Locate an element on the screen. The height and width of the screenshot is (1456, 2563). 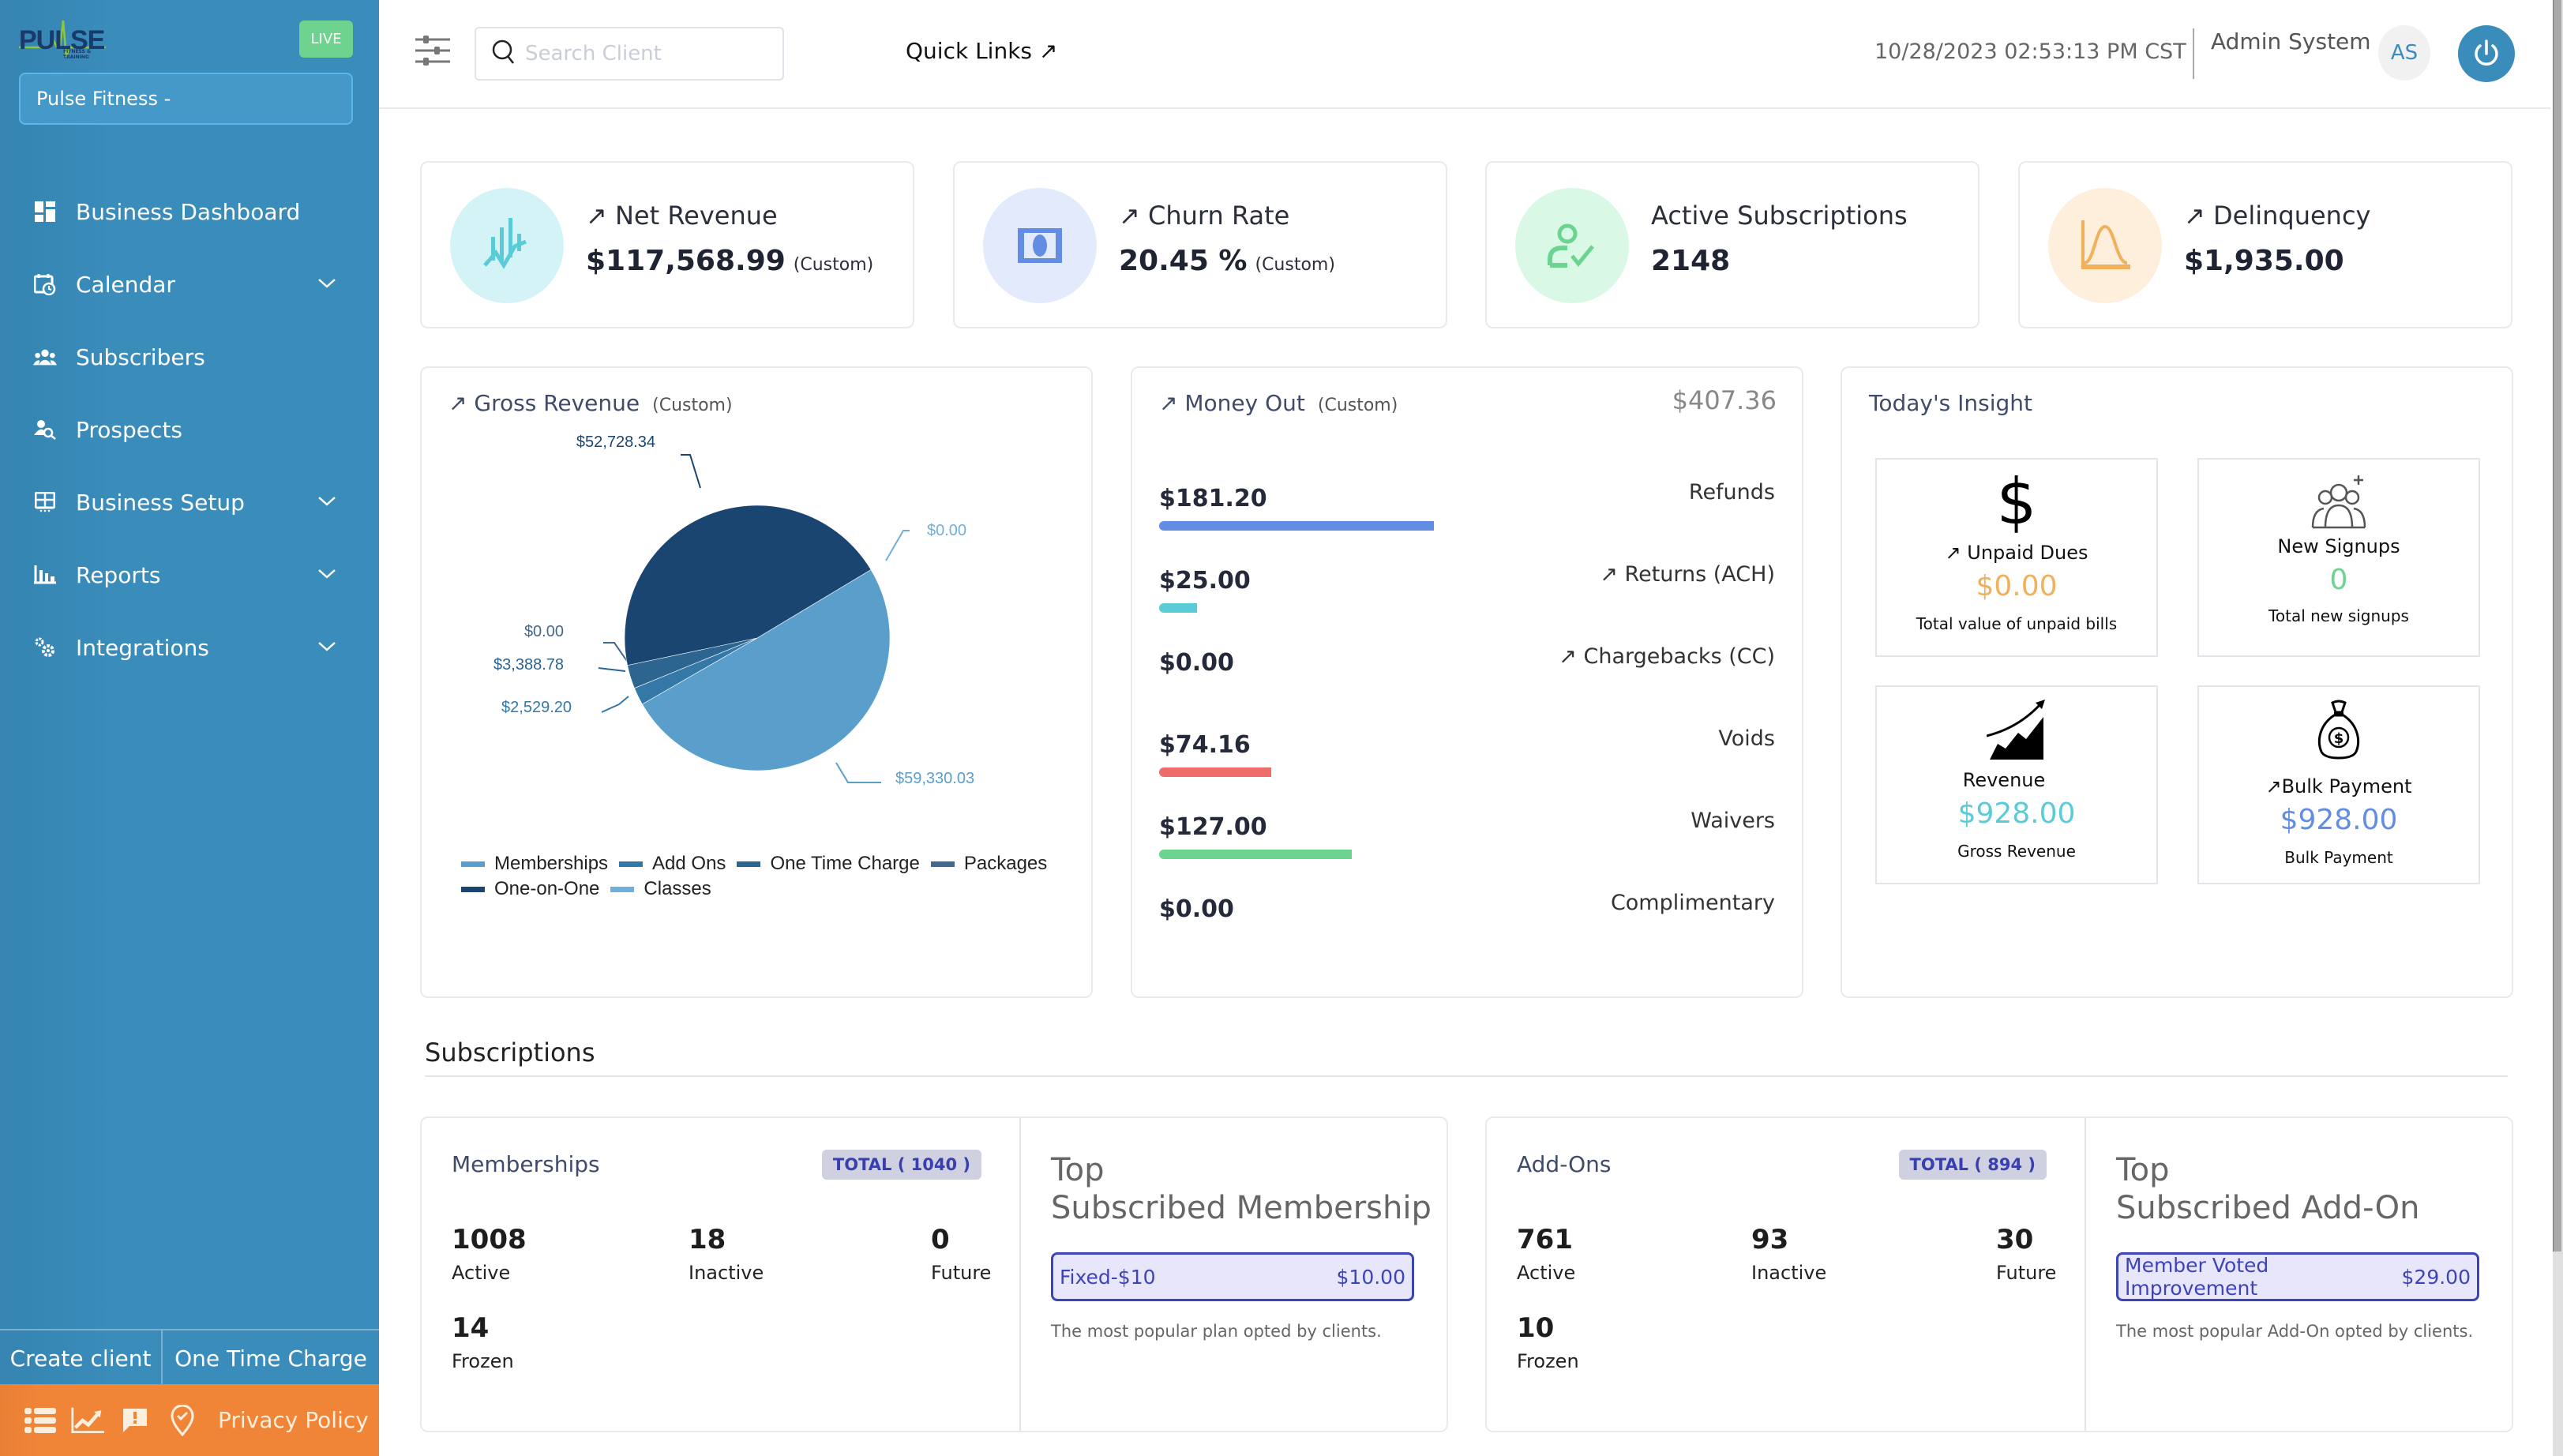
legend-item: One-on-One is located at coordinates (530, 889).